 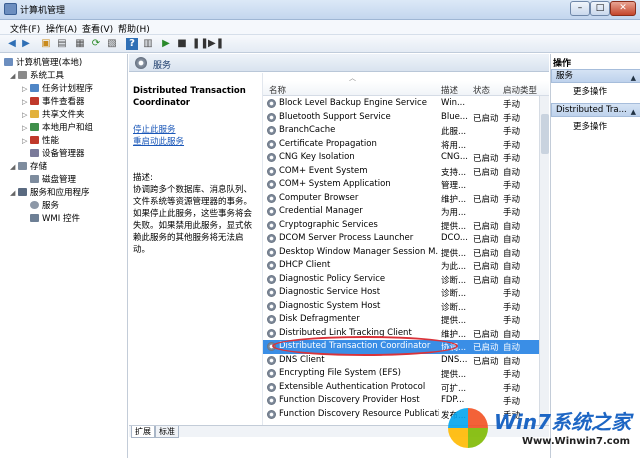 I want to click on actions-section-services: 服务 ▲, so click(x=595, y=76).